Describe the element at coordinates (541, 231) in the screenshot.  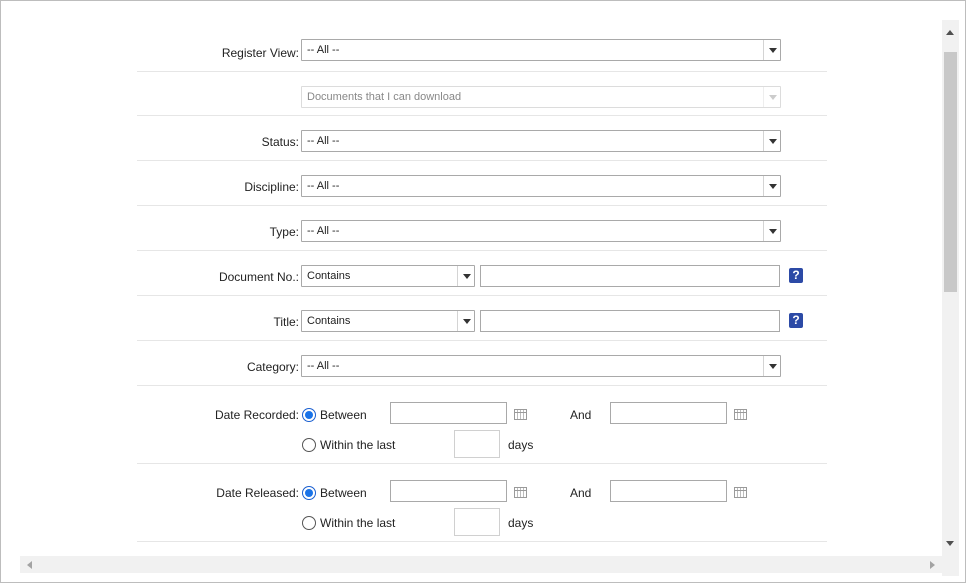
I see `type-select: -- All --` at that location.